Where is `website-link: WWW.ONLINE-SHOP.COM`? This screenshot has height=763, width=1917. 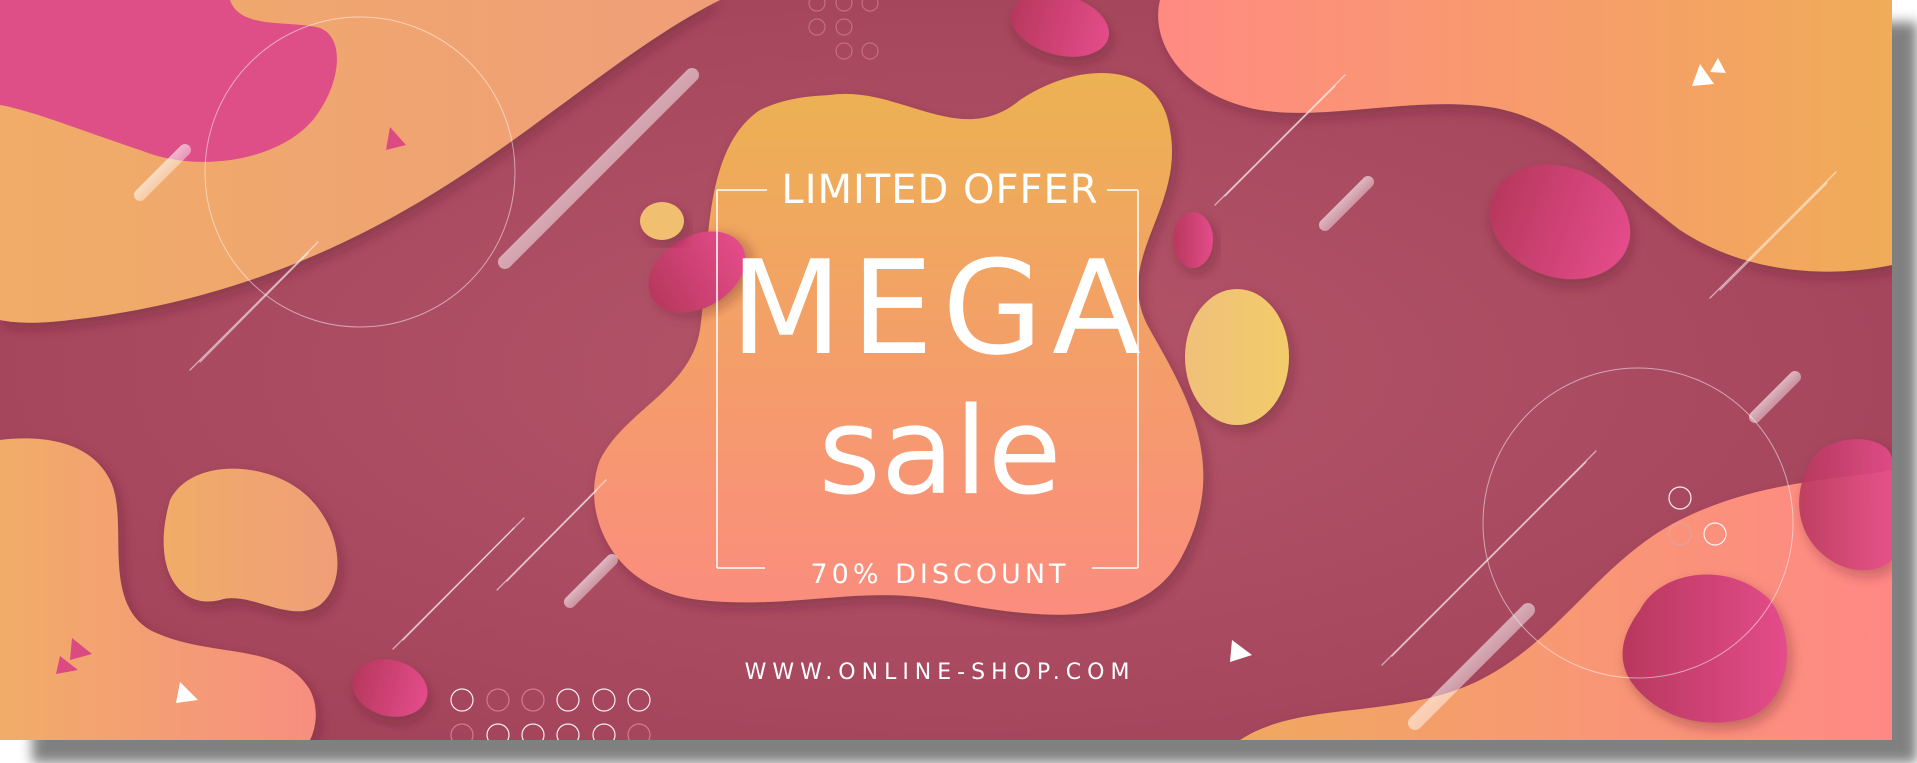
website-link: WWW.ONLINE-SHOP.COM is located at coordinates (940, 672).